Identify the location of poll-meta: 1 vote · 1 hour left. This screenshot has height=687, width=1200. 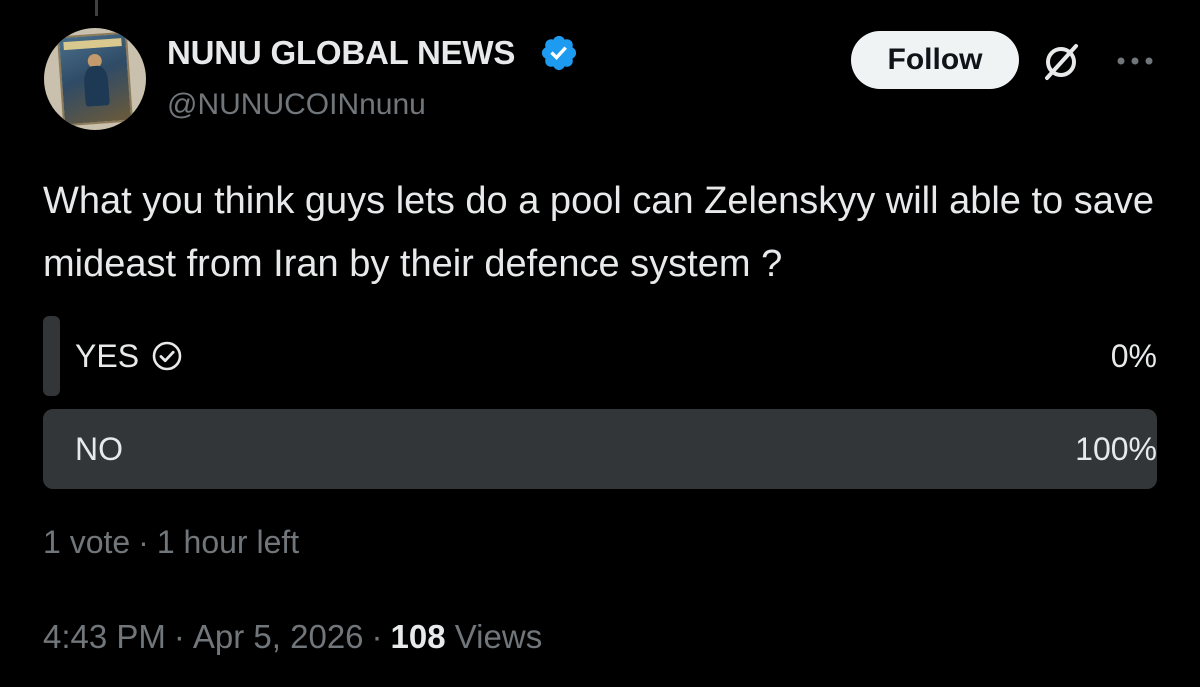
(171, 542).